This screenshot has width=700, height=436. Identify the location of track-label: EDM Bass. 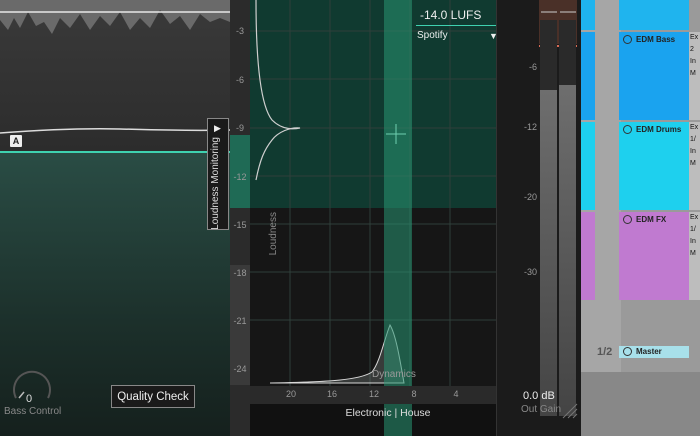
(656, 39).